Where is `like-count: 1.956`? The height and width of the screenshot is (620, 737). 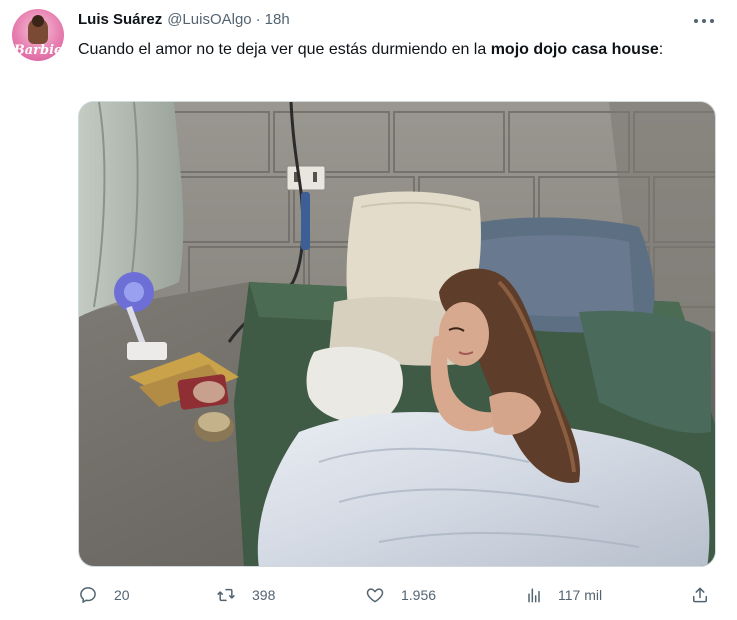 like-count: 1.956 is located at coordinates (419, 595).